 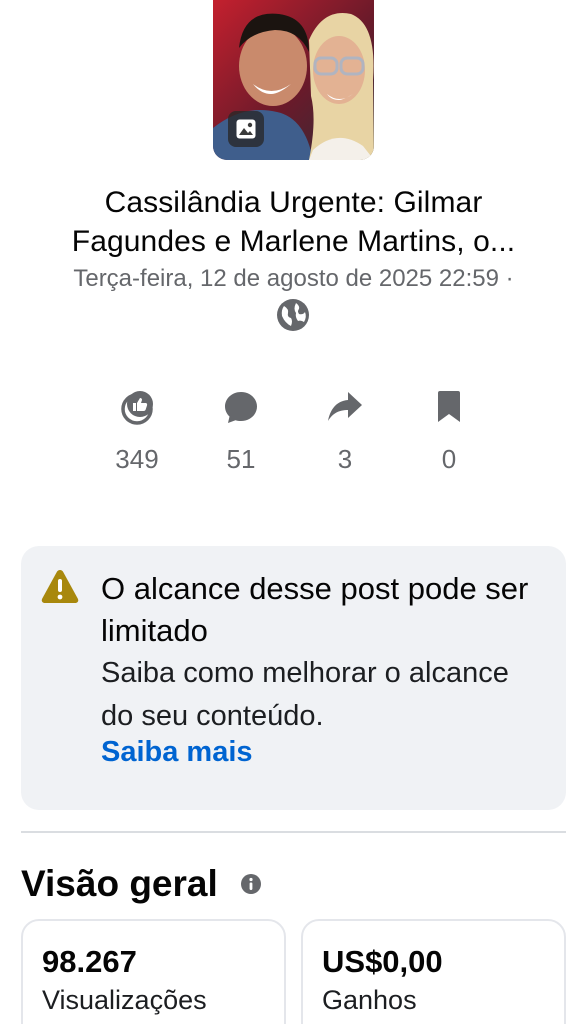 What do you see at coordinates (137, 459) in the screenshot?
I see `reactions-count: 349` at bounding box center [137, 459].